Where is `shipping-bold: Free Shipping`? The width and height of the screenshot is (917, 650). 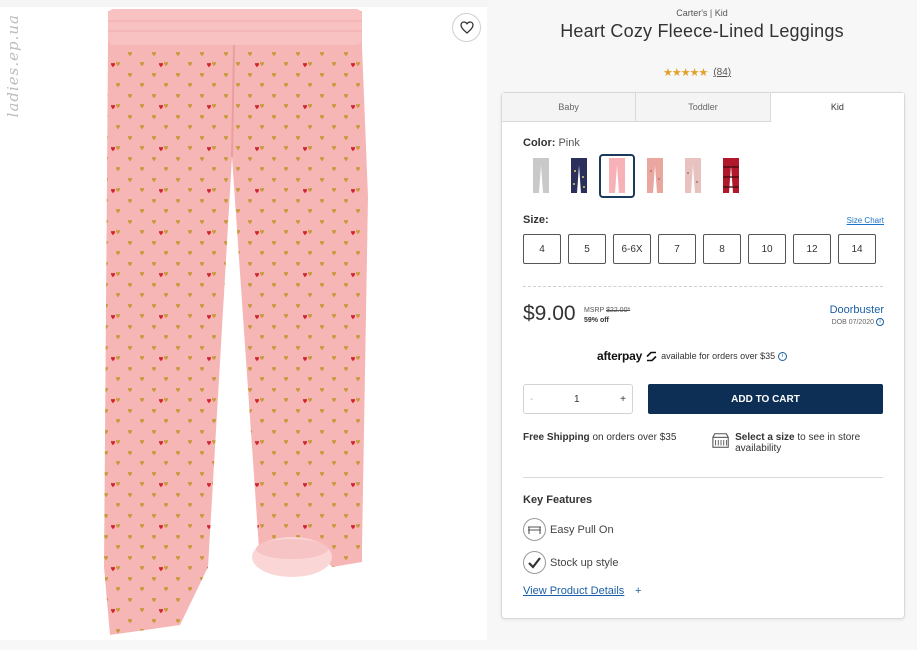
shipping-bold: Free Shipping is located at coordinates (556, 437).